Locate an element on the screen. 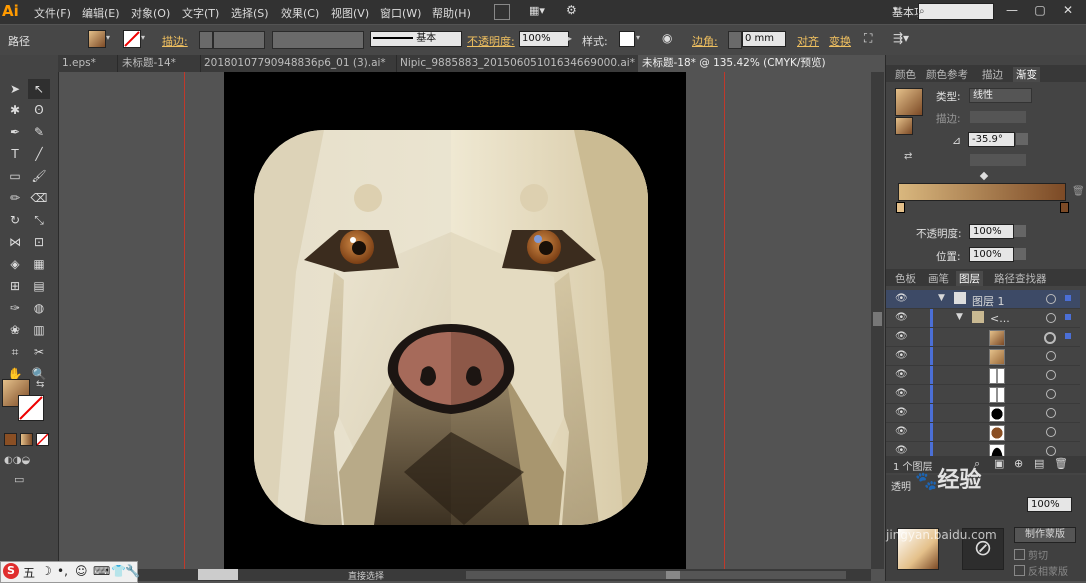 This screenshot has width=1086, height=583. eraser-tool-icon: ⌫ is located at coordinates (39, 198).